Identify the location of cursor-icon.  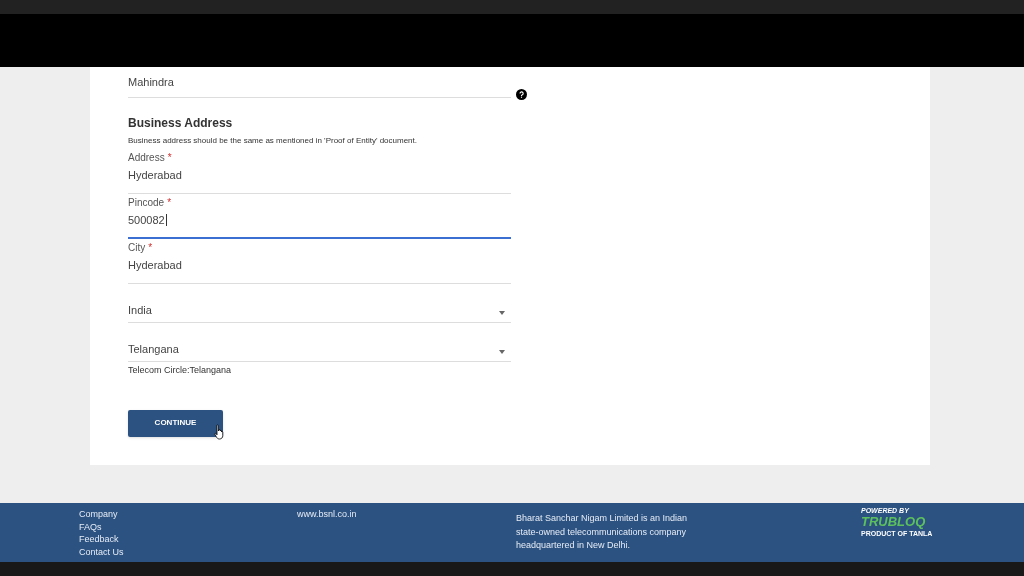
(220, 432).